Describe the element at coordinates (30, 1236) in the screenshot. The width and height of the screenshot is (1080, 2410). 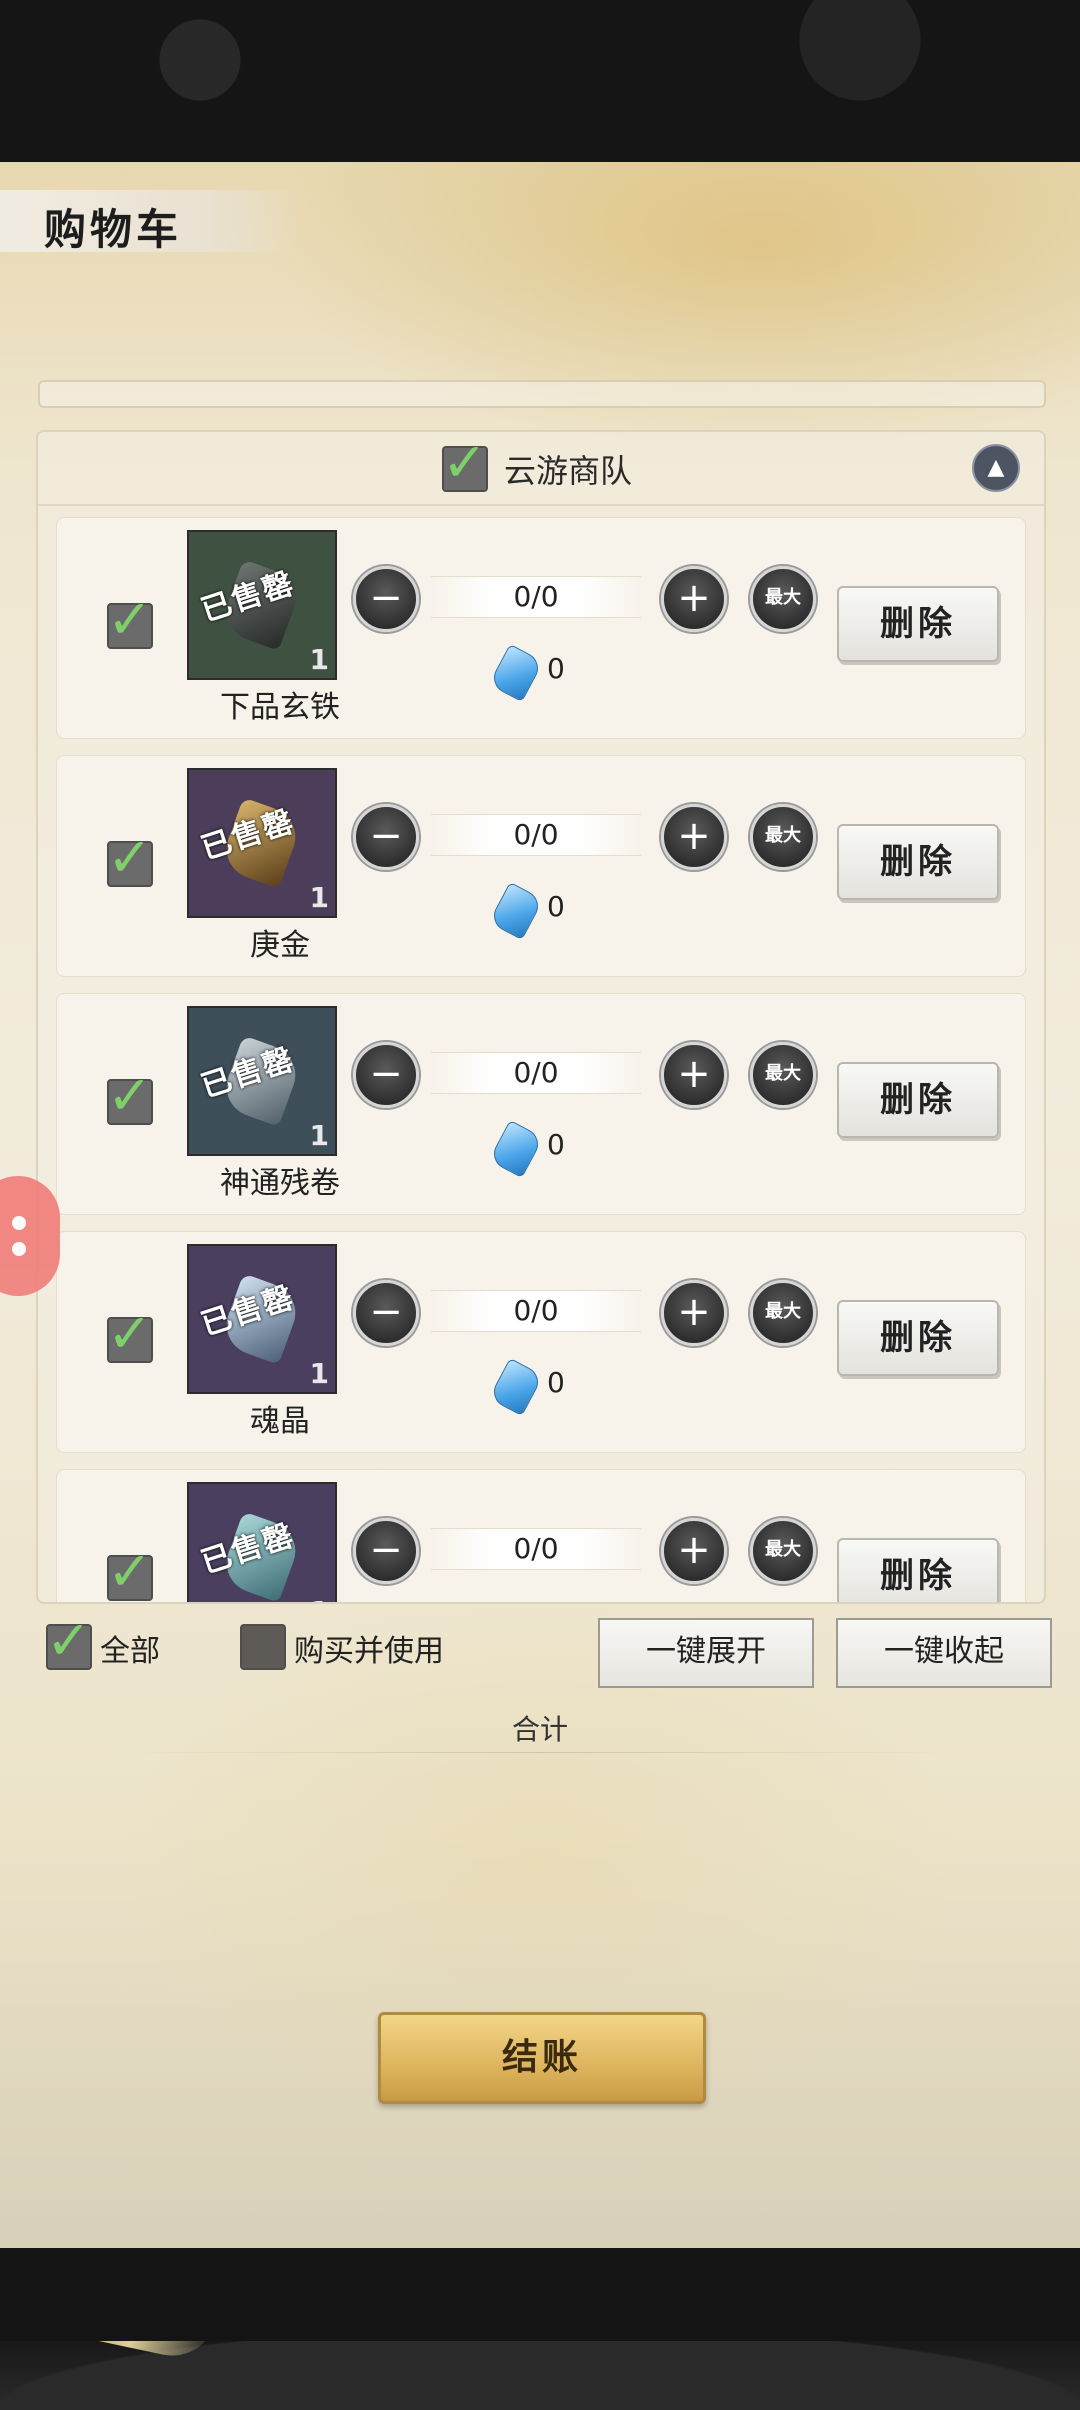
I see `floating-assistant-button` at that location.